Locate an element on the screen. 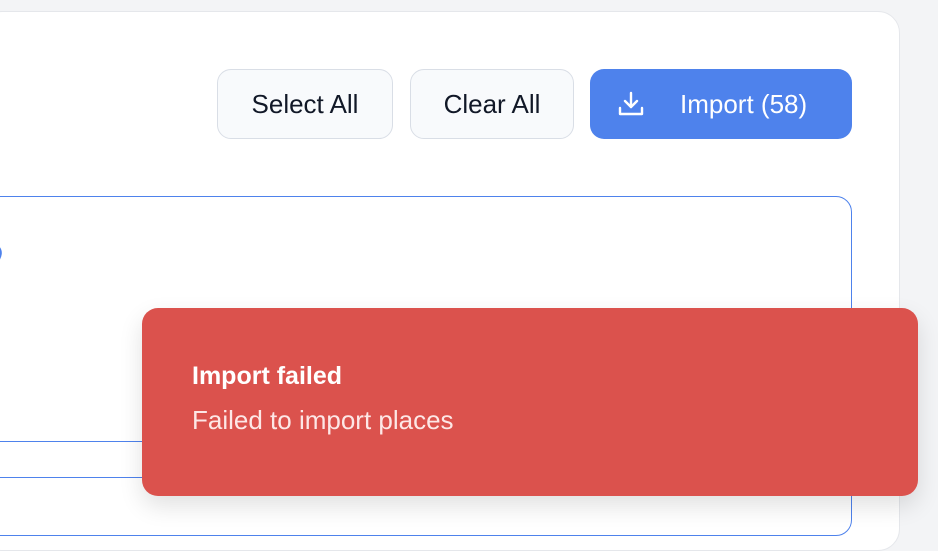 Image resolution: width=938 pixels, height=551 pixels. clear-all-button: Clear All is located at coordinates (492, 104).